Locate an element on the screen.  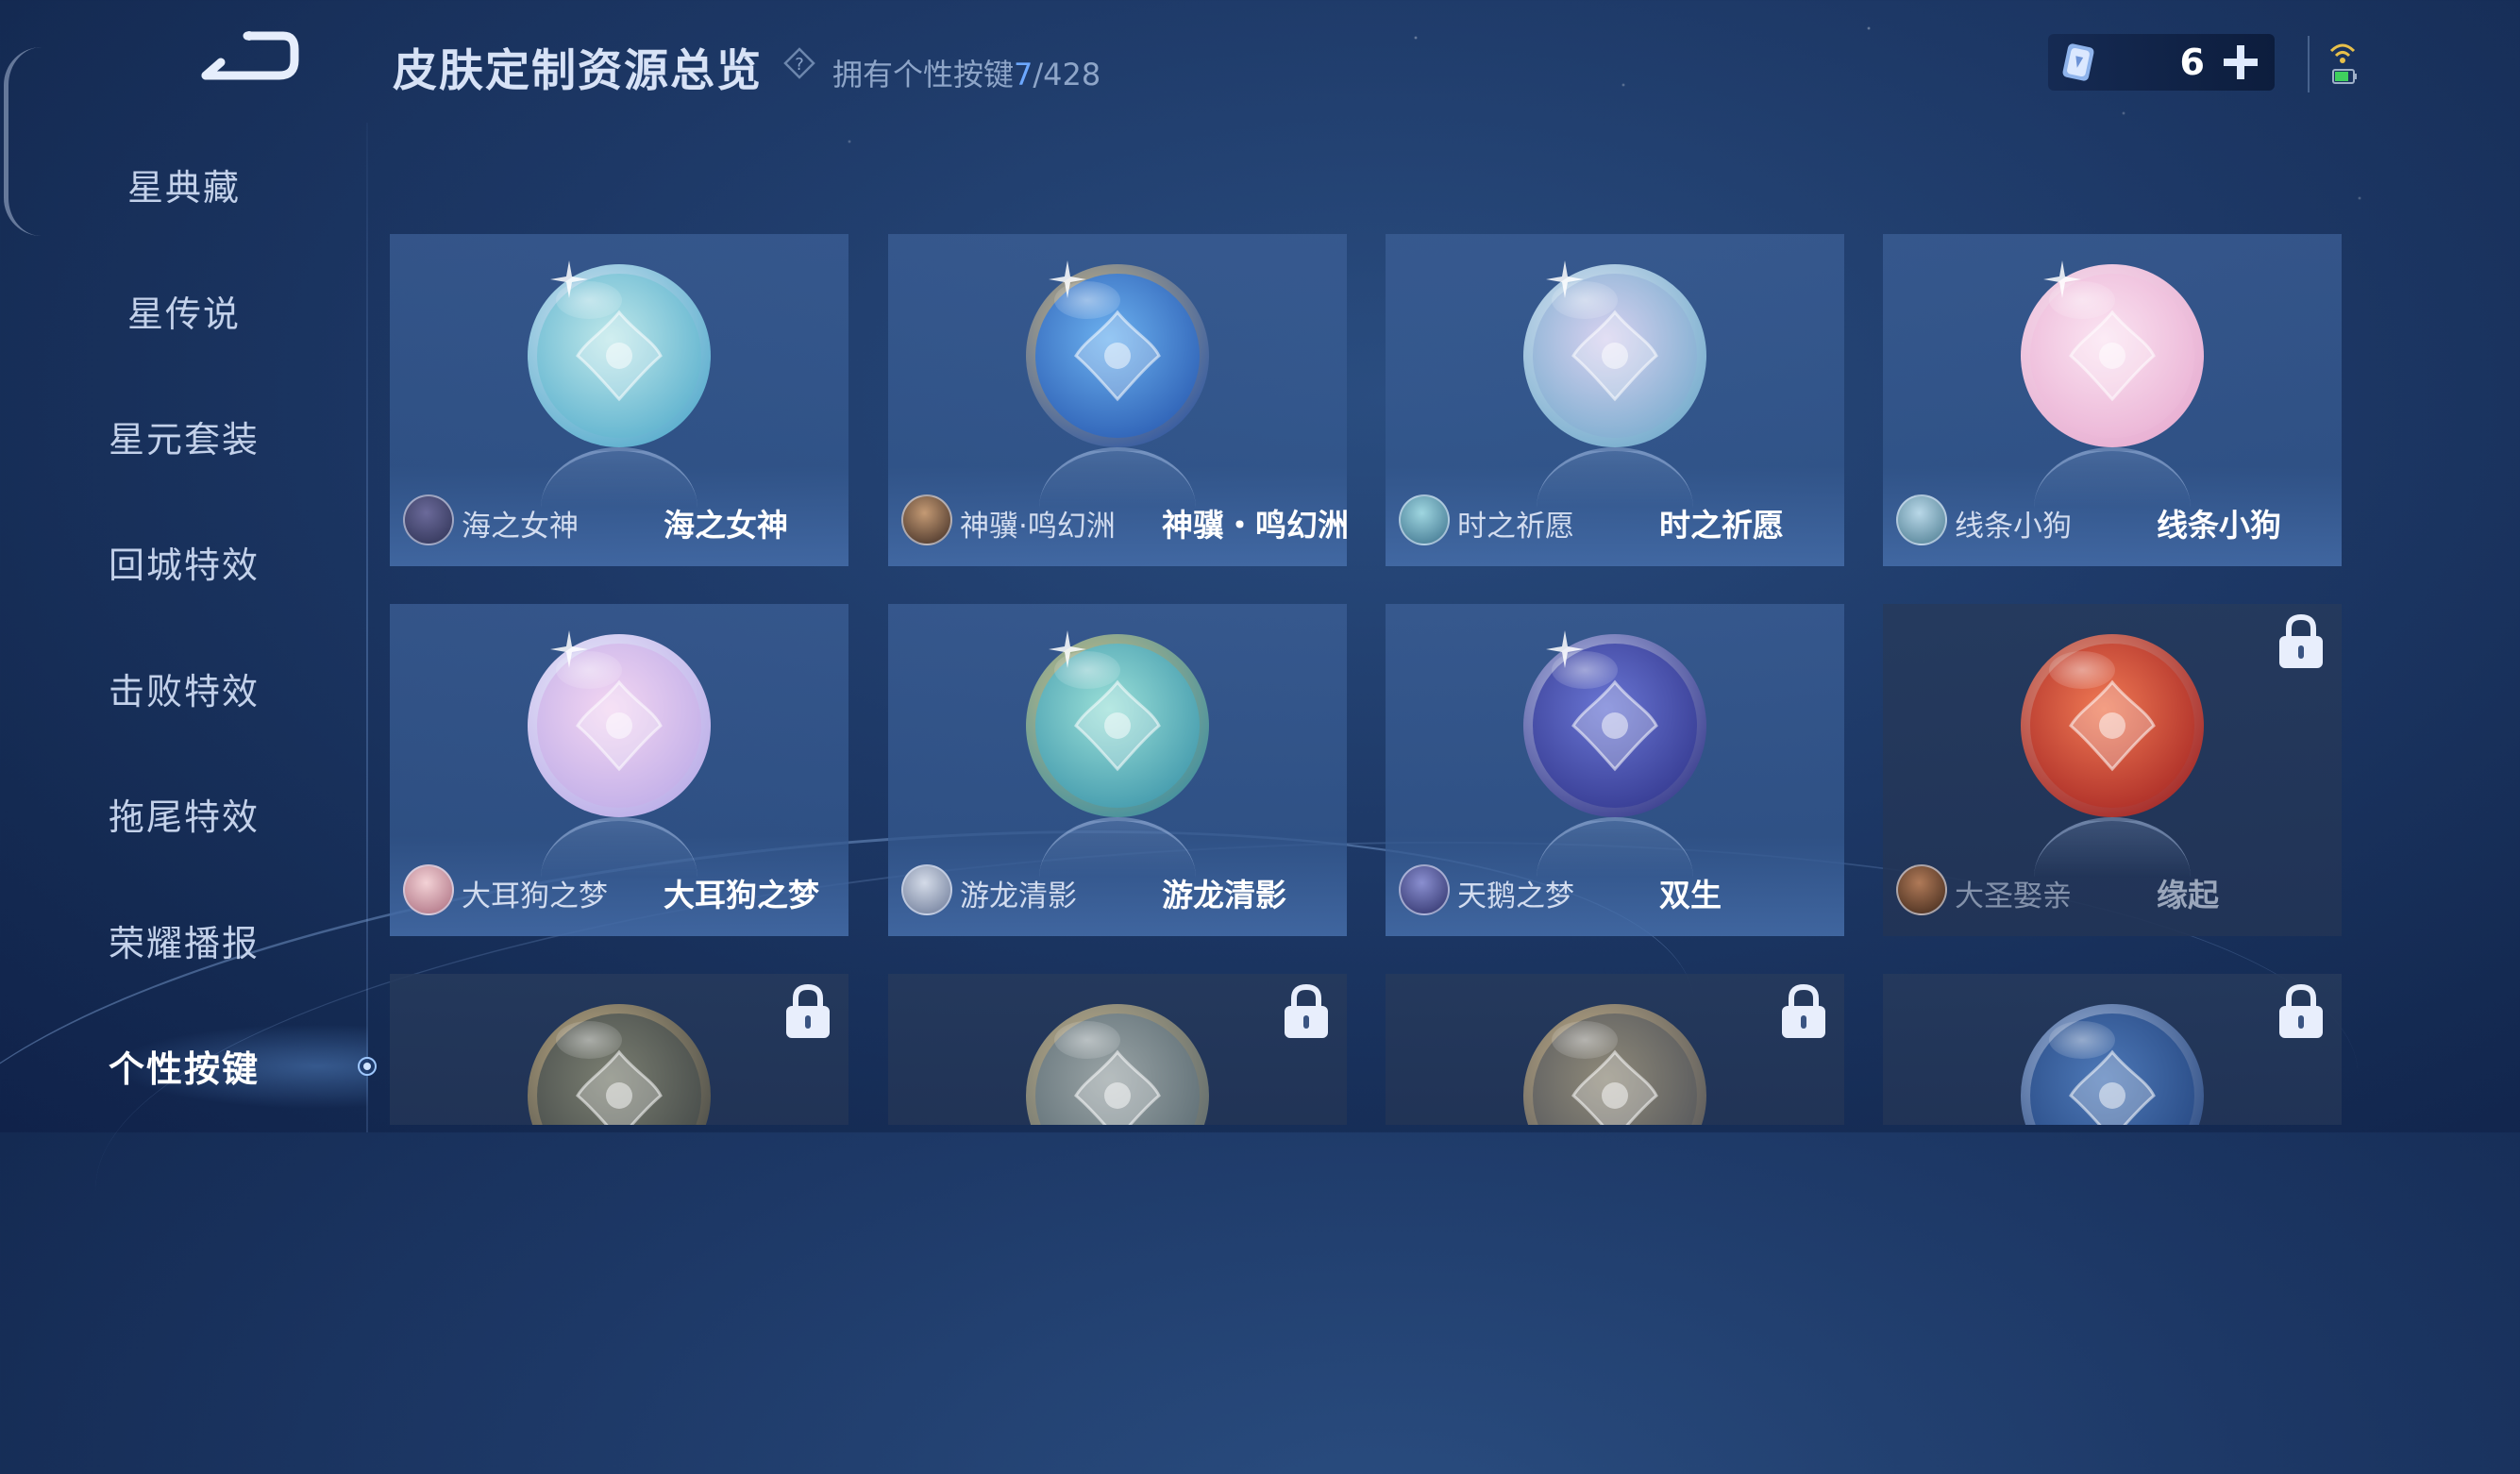
back-arrow-icon is located at coordinates (250, 55).